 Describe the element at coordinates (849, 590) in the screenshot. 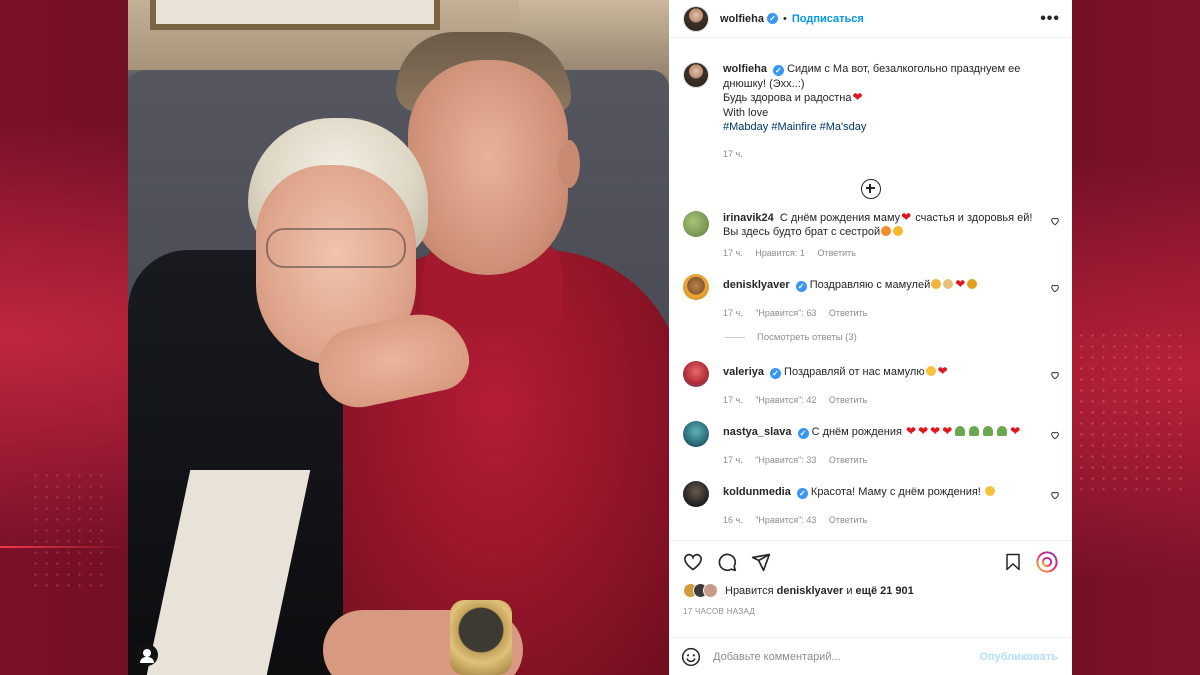

I see `likes-and: и` at that location.